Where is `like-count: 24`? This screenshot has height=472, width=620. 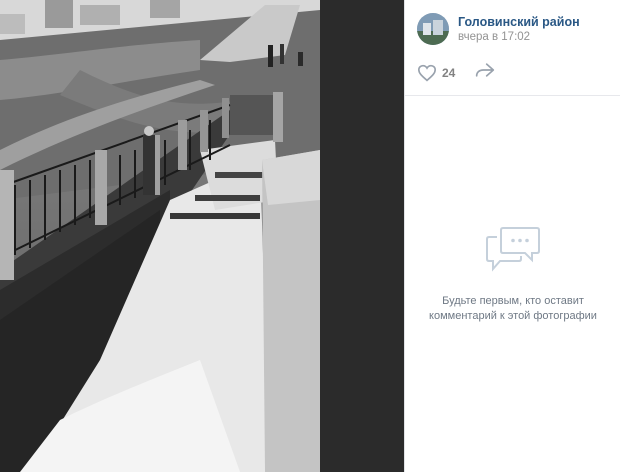
like-count: 24 is located at coordinates (449, 72).